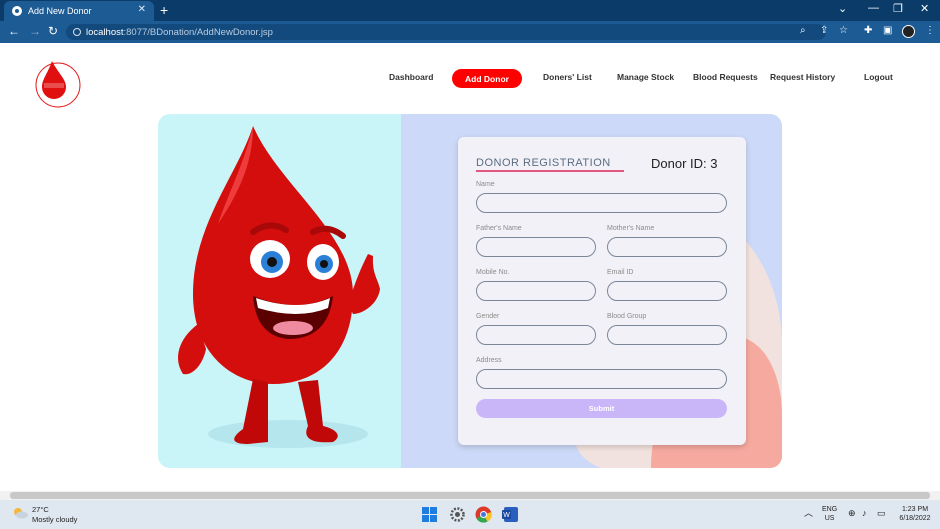  What do you see at coordinates (35, 31) in the screenshot?
I see `forward-icon: →` at bounding box center [35, 31].